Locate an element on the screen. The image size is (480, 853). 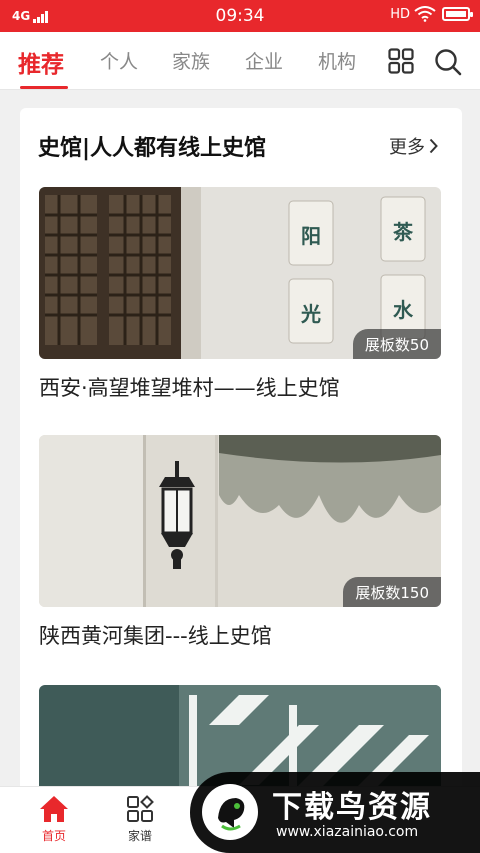
more-link: 更多 is located at coordinates (413, 146).